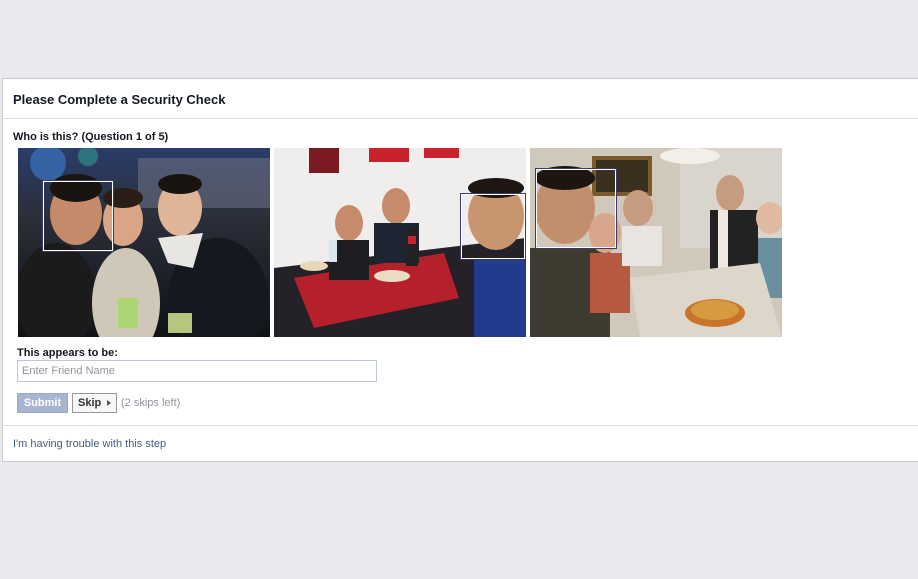  Describe the element at coordinates (42, 403) in the screenshot. I see `submit-button: Submit` at that location.